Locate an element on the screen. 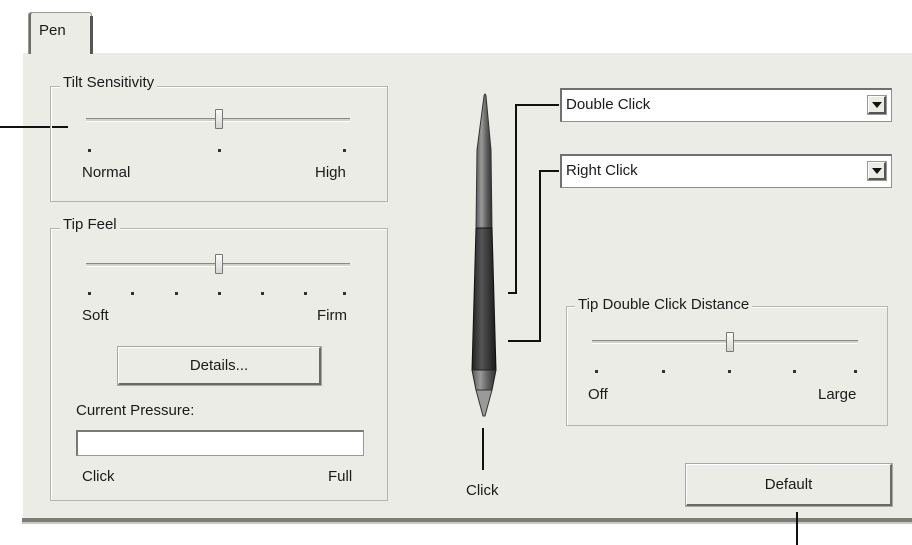  default-button: Default is located at coordinates (789, 485).